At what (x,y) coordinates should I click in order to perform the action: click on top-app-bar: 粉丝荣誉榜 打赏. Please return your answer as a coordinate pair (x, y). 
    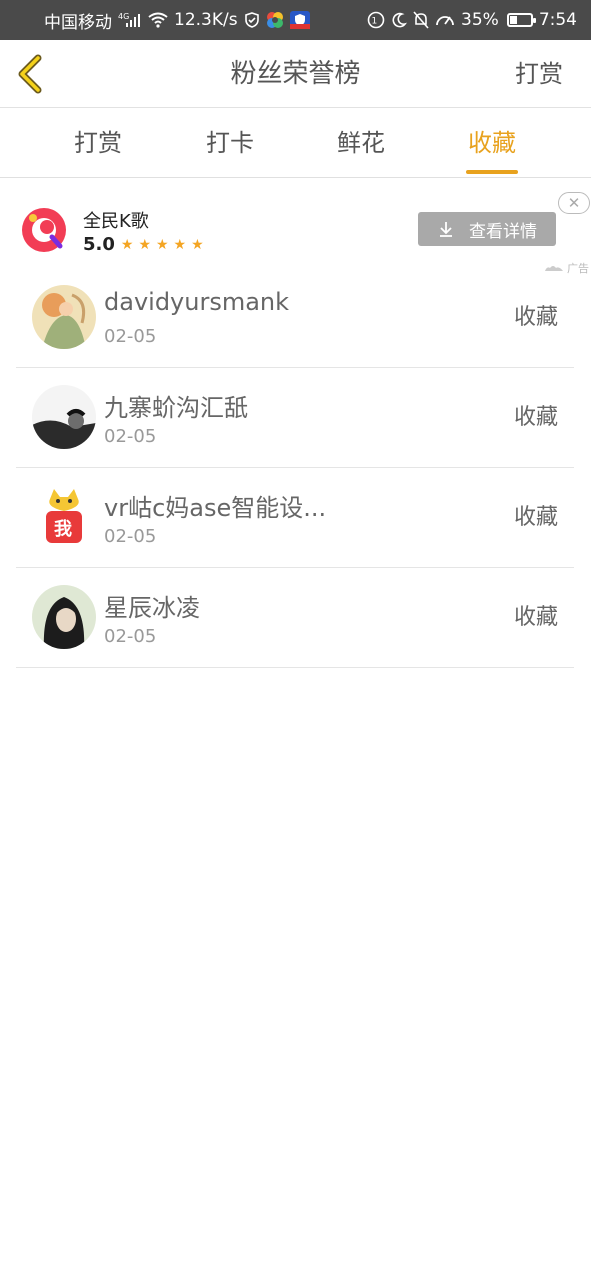
    Looking at the image, I should click on (295, 74).